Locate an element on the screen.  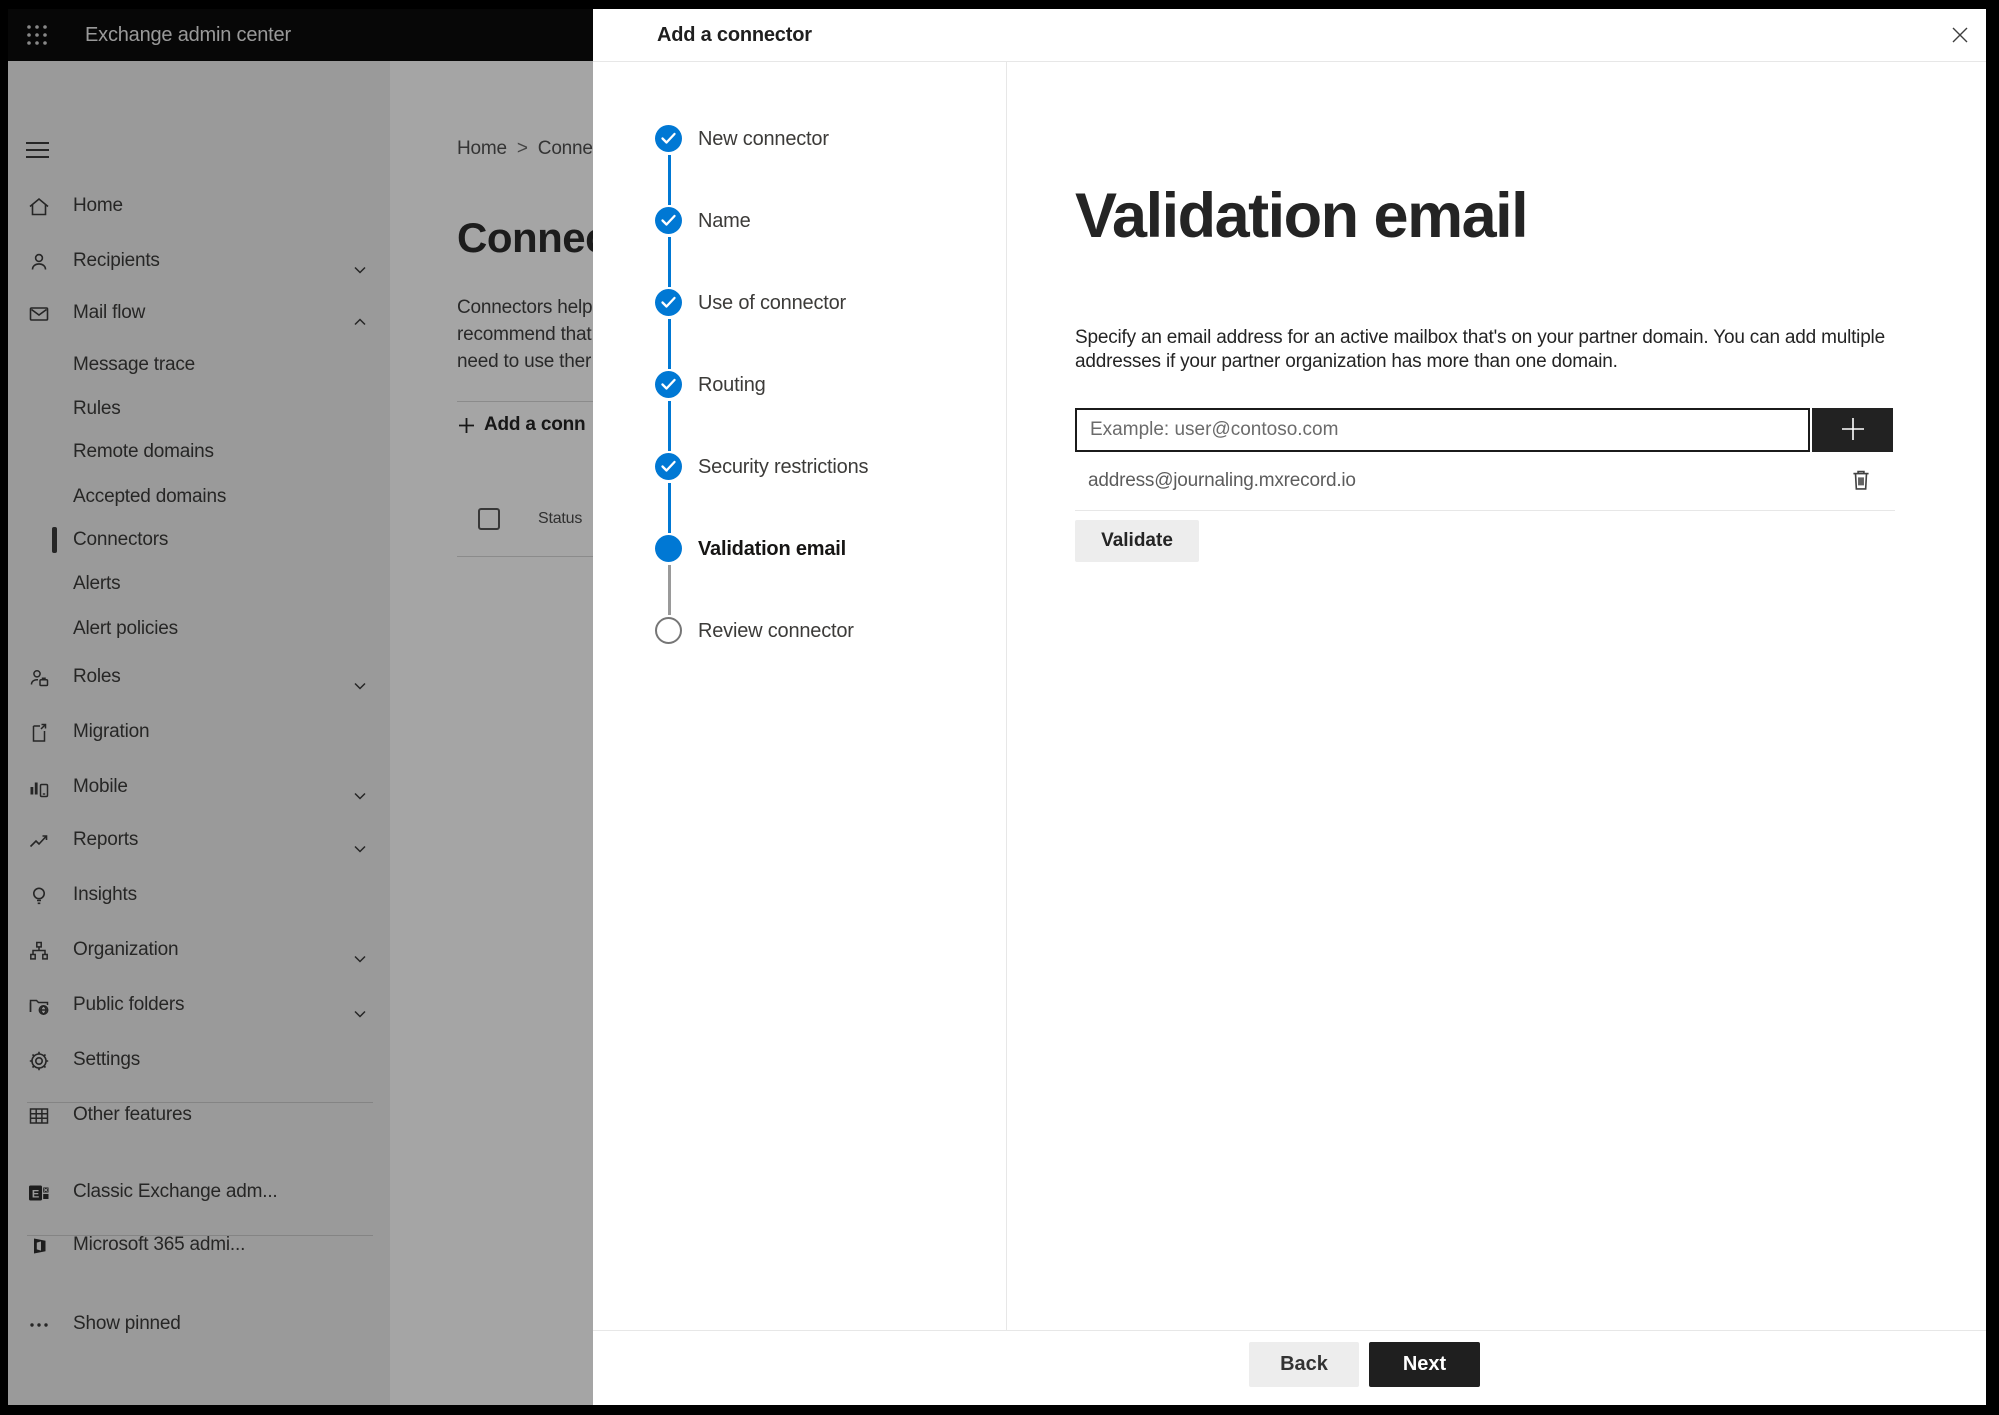
added-email-address: address@journaling.mxrecord.io is located at coordinates (1222, 480).